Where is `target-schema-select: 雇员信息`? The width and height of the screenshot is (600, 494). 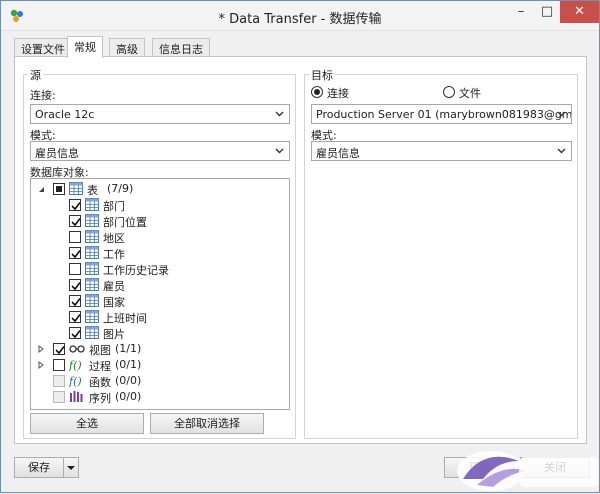 target-schema-select: 雇员信息 is located at coordinates (441, 151).